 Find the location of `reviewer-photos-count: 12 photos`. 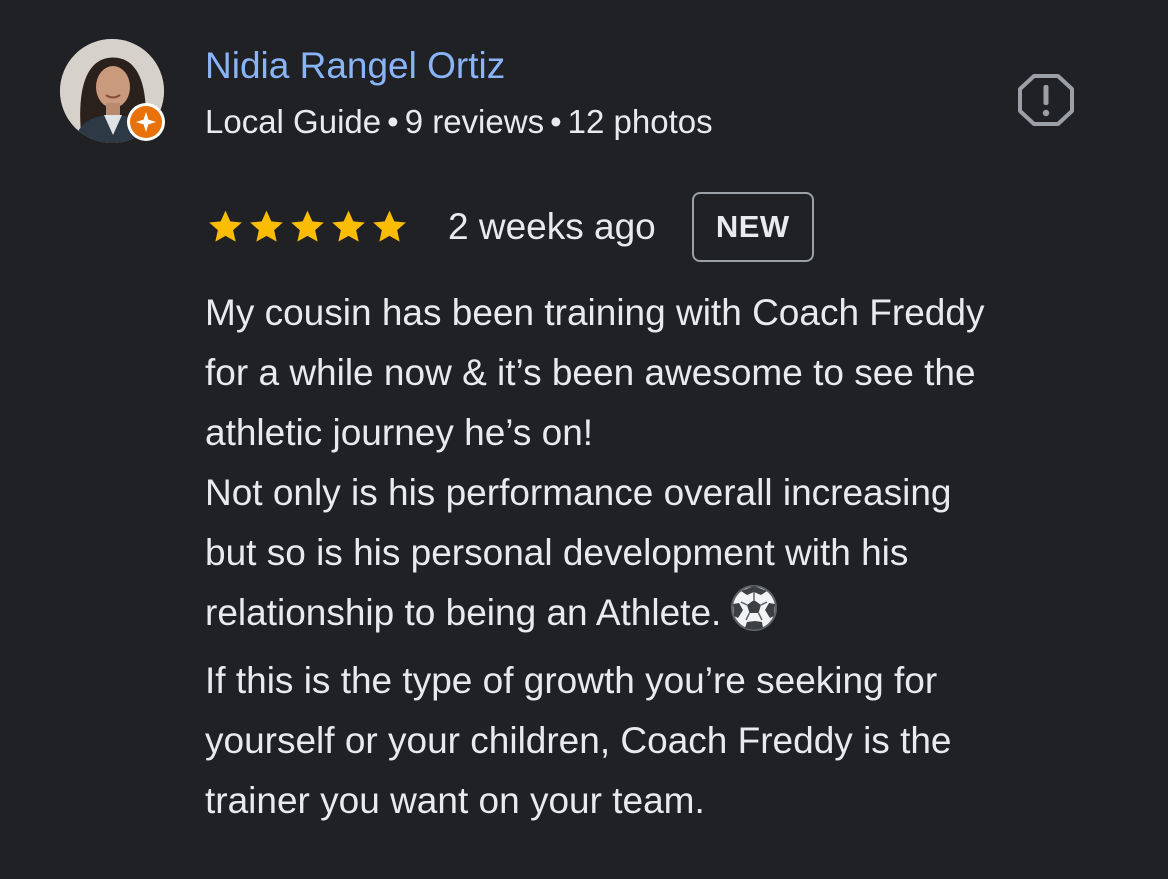

reviewer-photos-count: 12 photos is located at coordinates (640, 121).